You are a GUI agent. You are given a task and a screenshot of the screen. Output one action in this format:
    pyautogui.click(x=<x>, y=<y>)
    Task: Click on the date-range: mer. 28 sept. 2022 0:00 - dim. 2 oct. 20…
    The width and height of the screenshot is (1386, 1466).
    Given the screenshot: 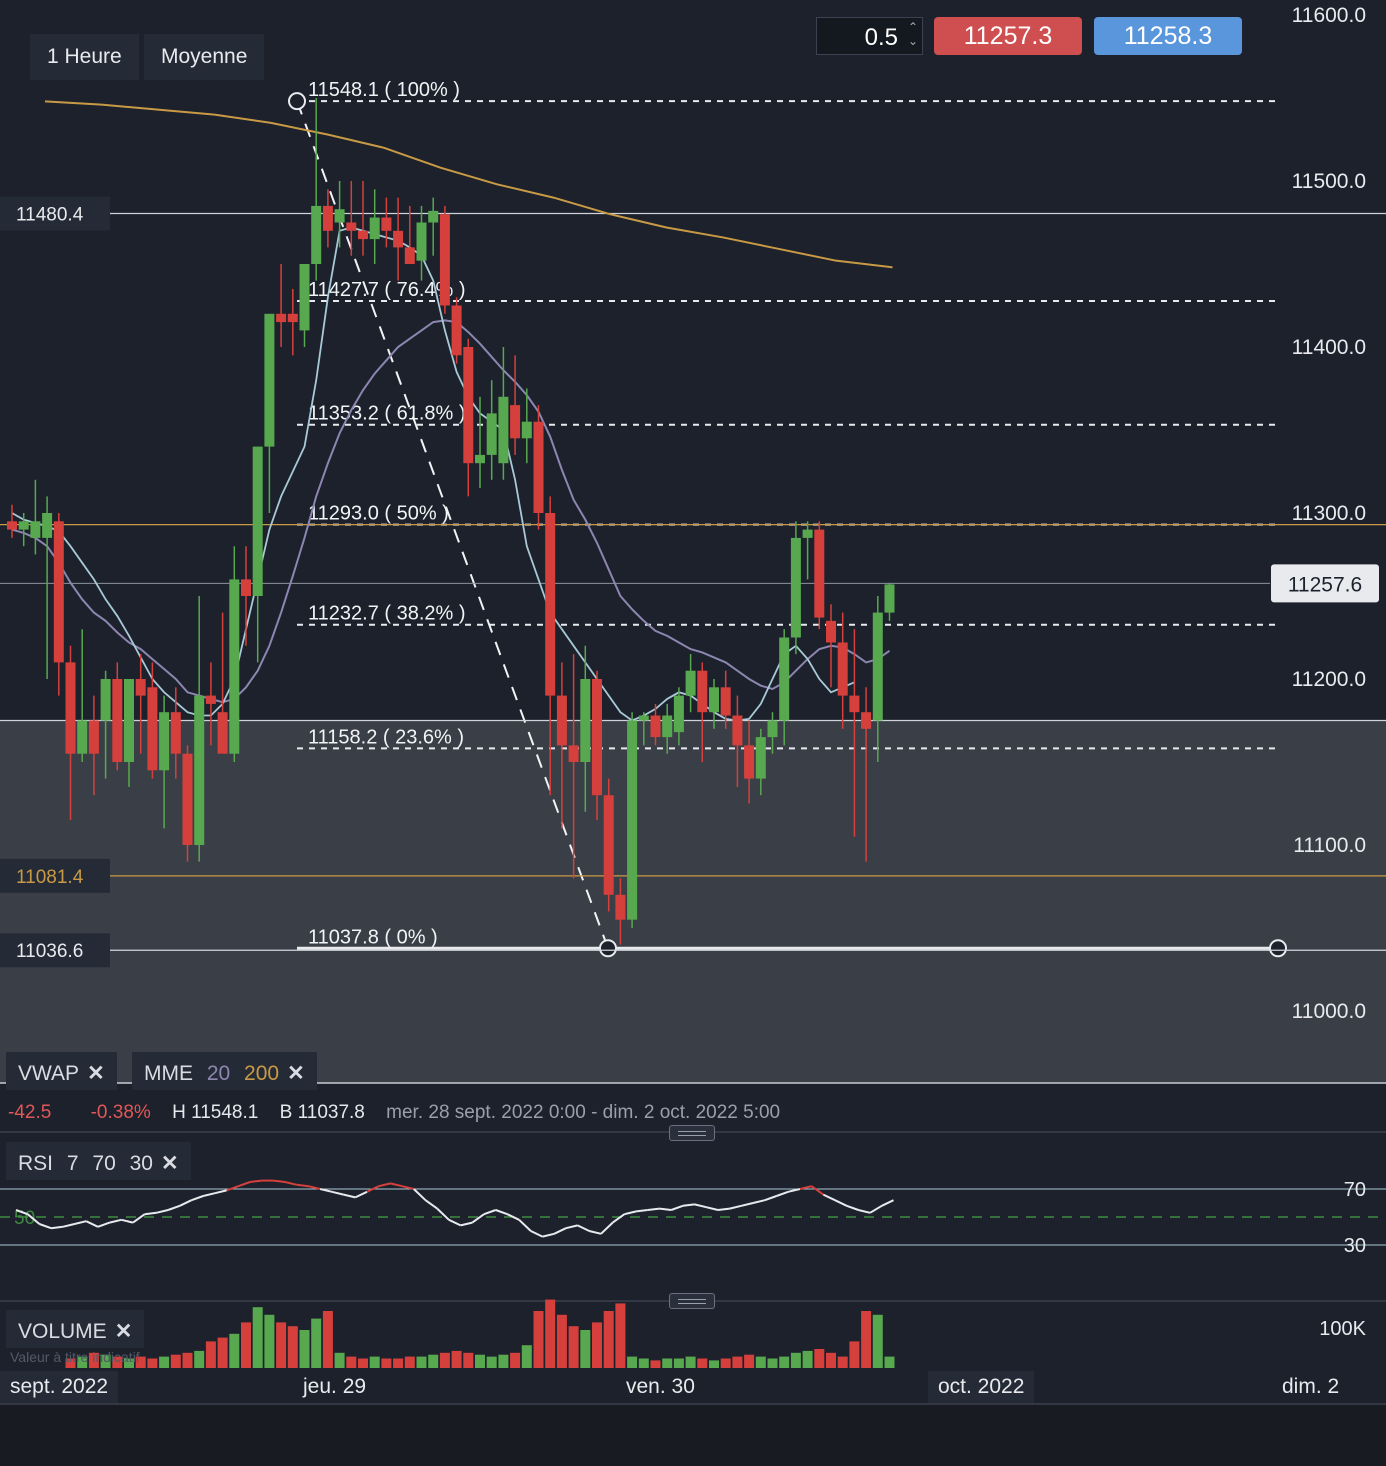 What is the action you would take?
    pyautogui.click(x=583, y=1112)
    